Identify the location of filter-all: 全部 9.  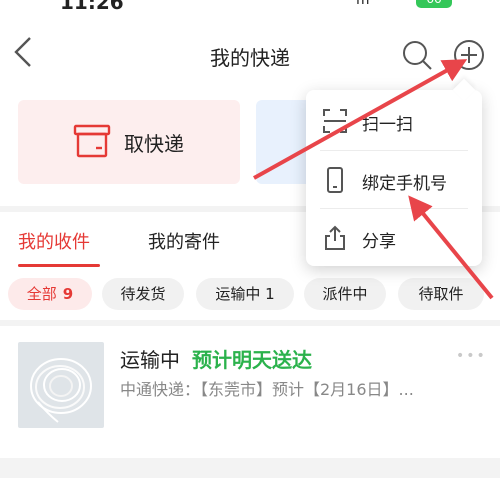
(50, 294).